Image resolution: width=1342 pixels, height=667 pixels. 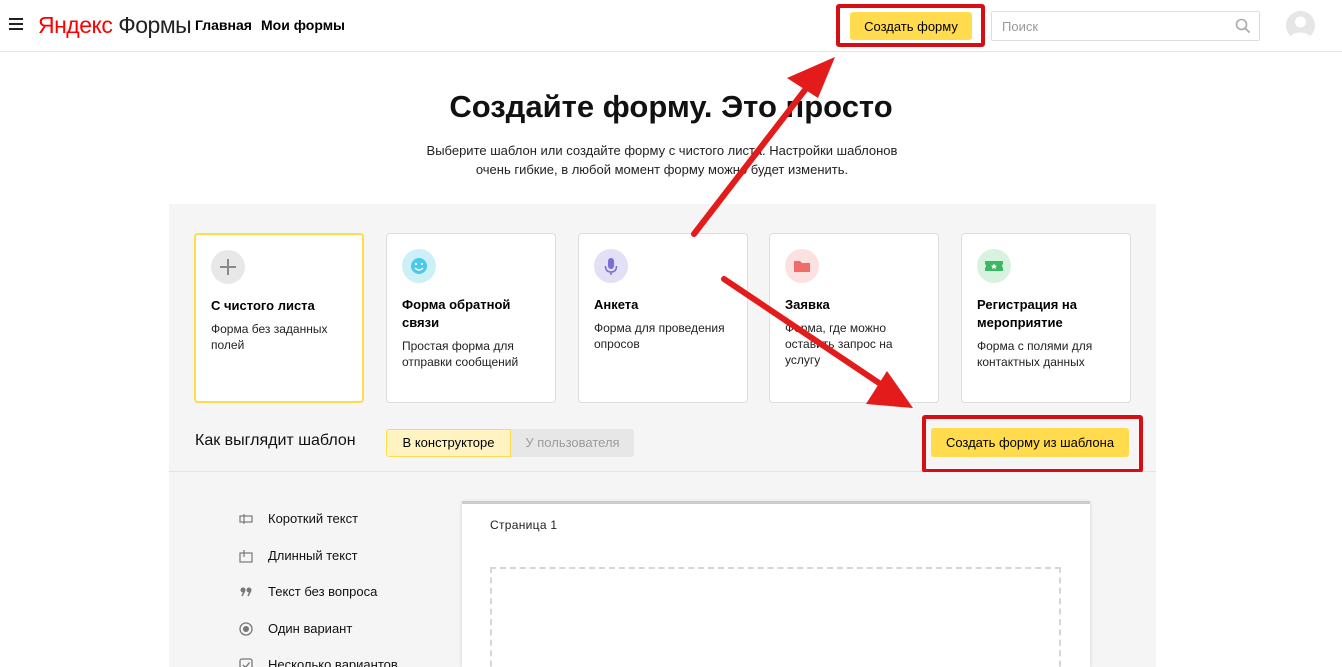 I want to click on avatar, so click(x=1300, y=25).